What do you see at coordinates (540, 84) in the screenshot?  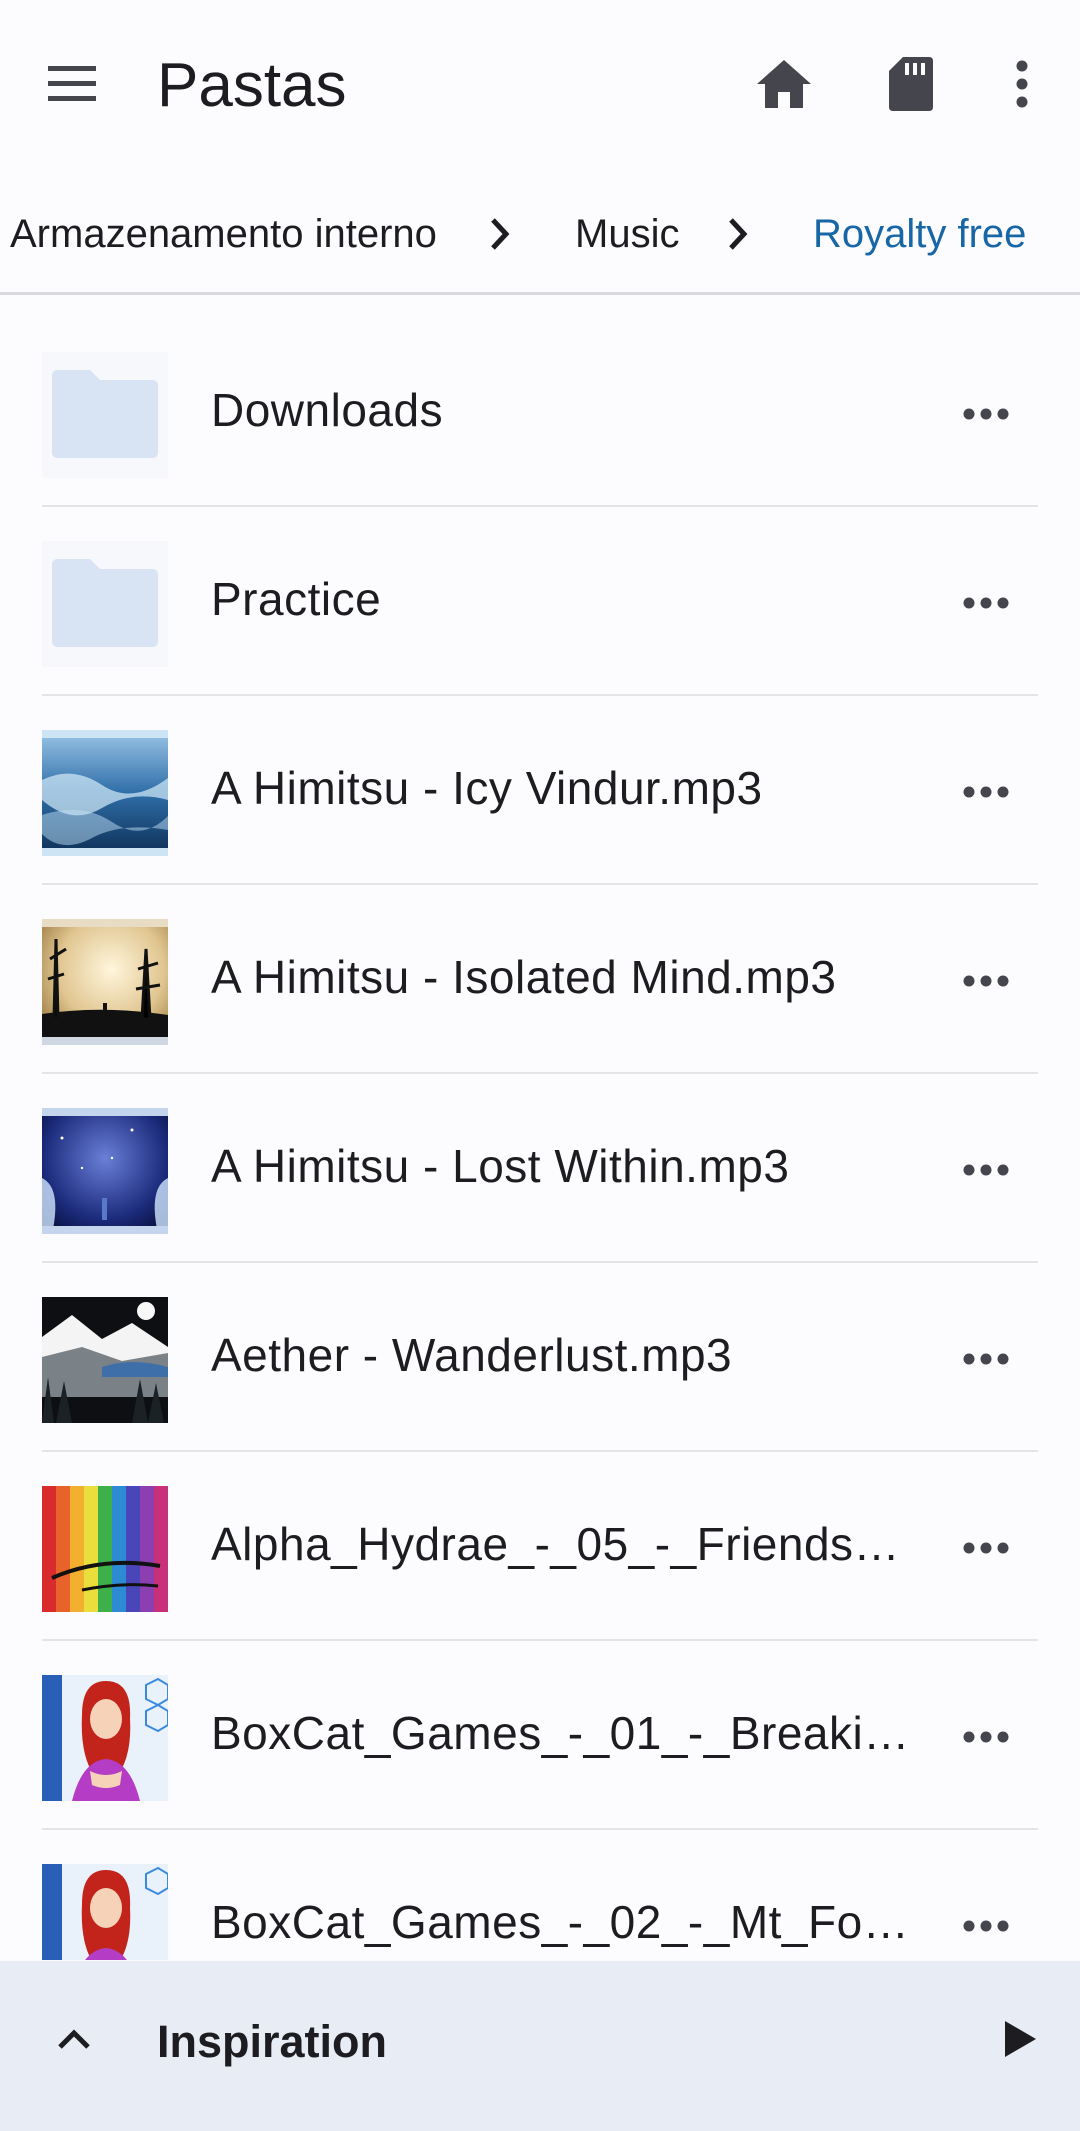 I see `top-app-bar: Pastas` at bounding box center [540, 84].